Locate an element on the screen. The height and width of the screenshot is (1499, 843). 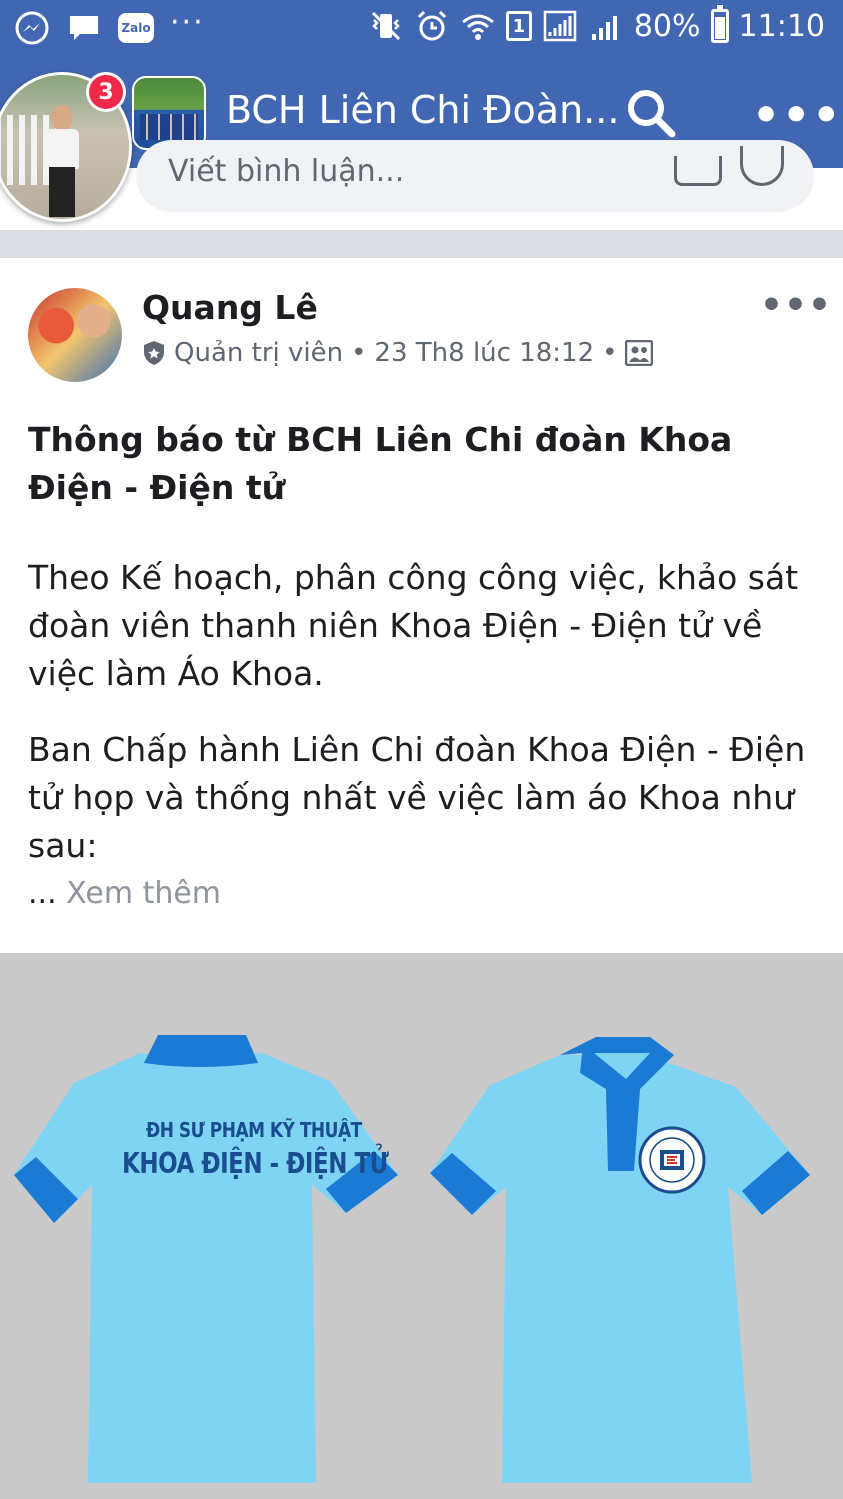
battery-icon is located at coordinates (719, 24).